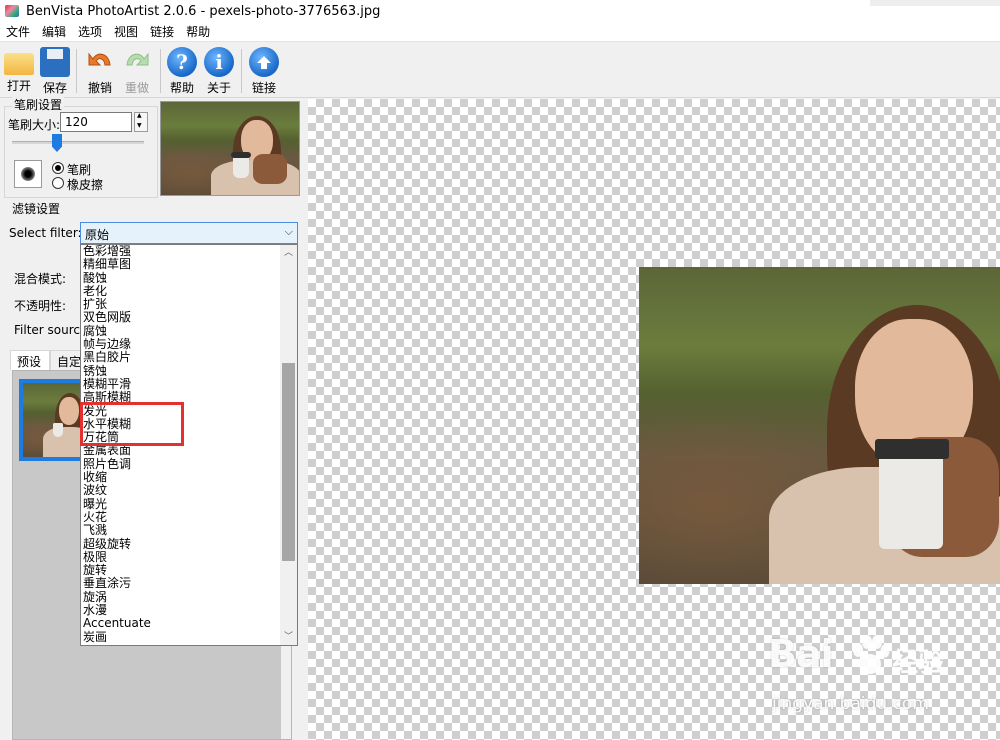  Describe the element at coordinates (78, 142) in the screenshot. I see `brush-size-slider-track` at that location.